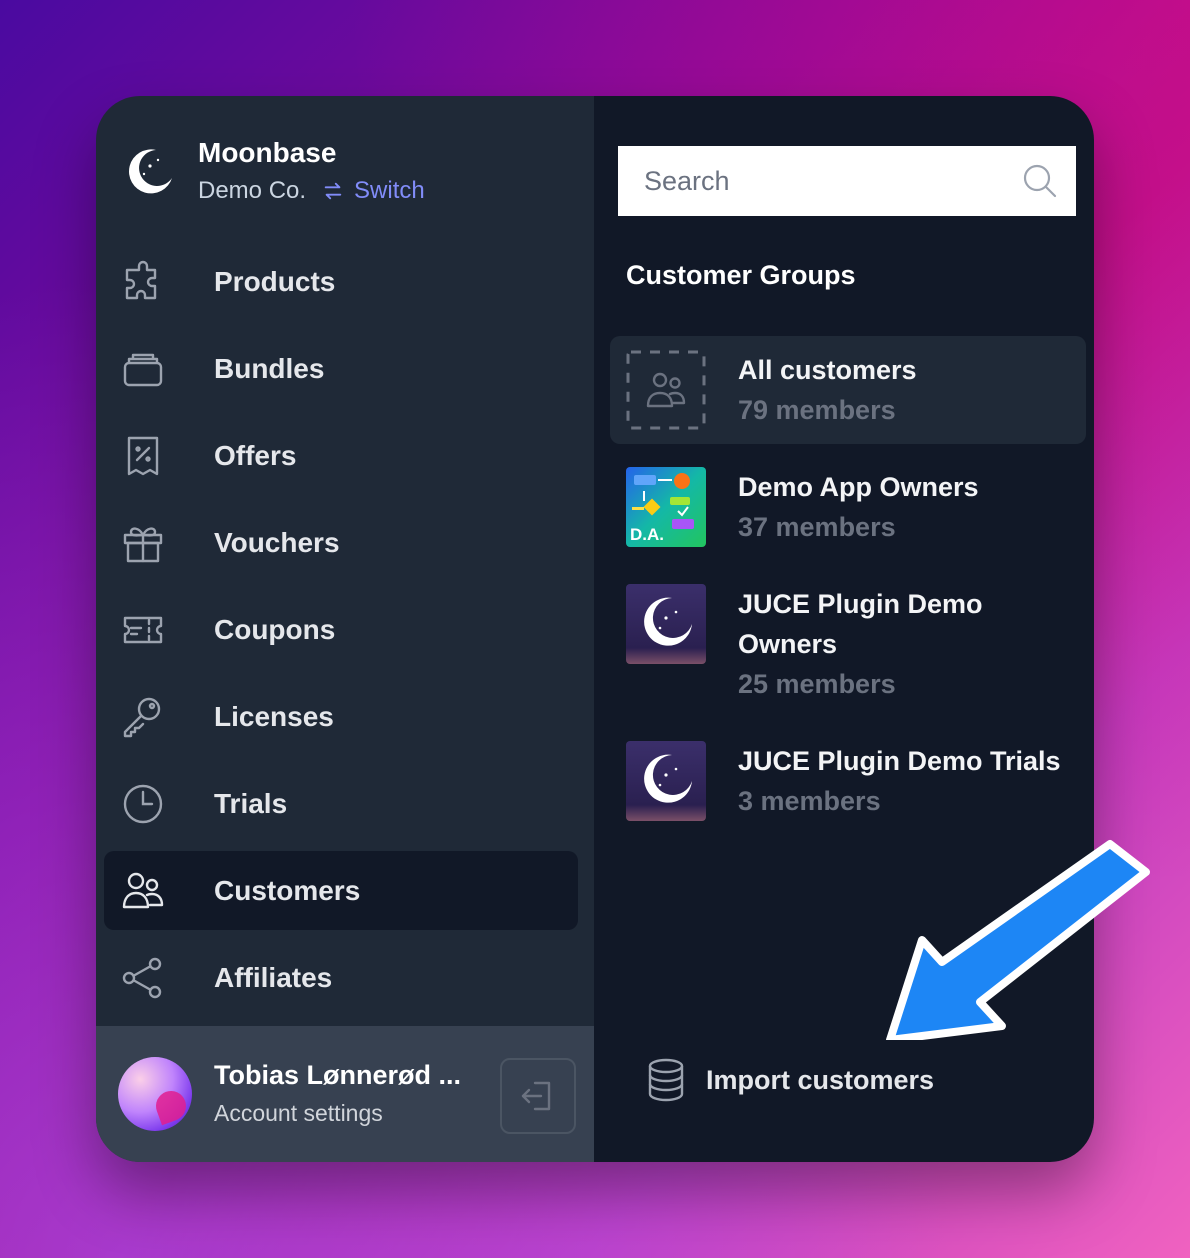 The width and height of the screenshot is (1190, 1258). I want to click on users-icon, so click(143, 891).